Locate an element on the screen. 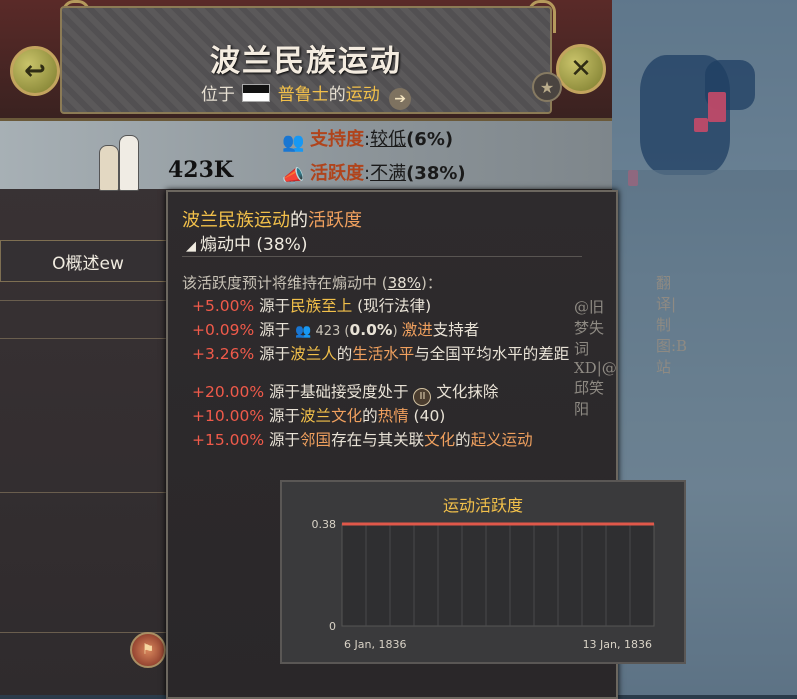  support-row: 👥 支持度:较低(6%) is located at coordinates (368, 139).